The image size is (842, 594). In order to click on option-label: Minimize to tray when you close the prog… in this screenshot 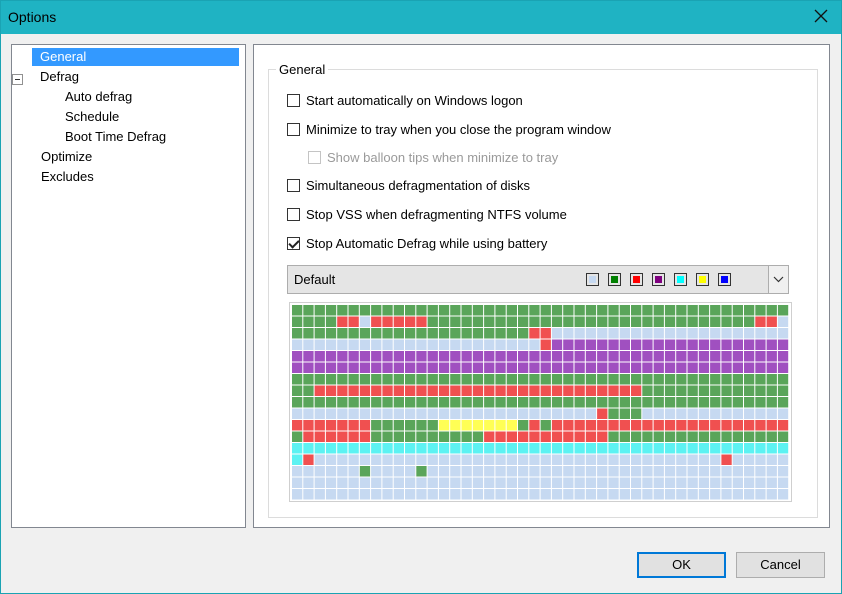, I will do `click(458, 129)`.